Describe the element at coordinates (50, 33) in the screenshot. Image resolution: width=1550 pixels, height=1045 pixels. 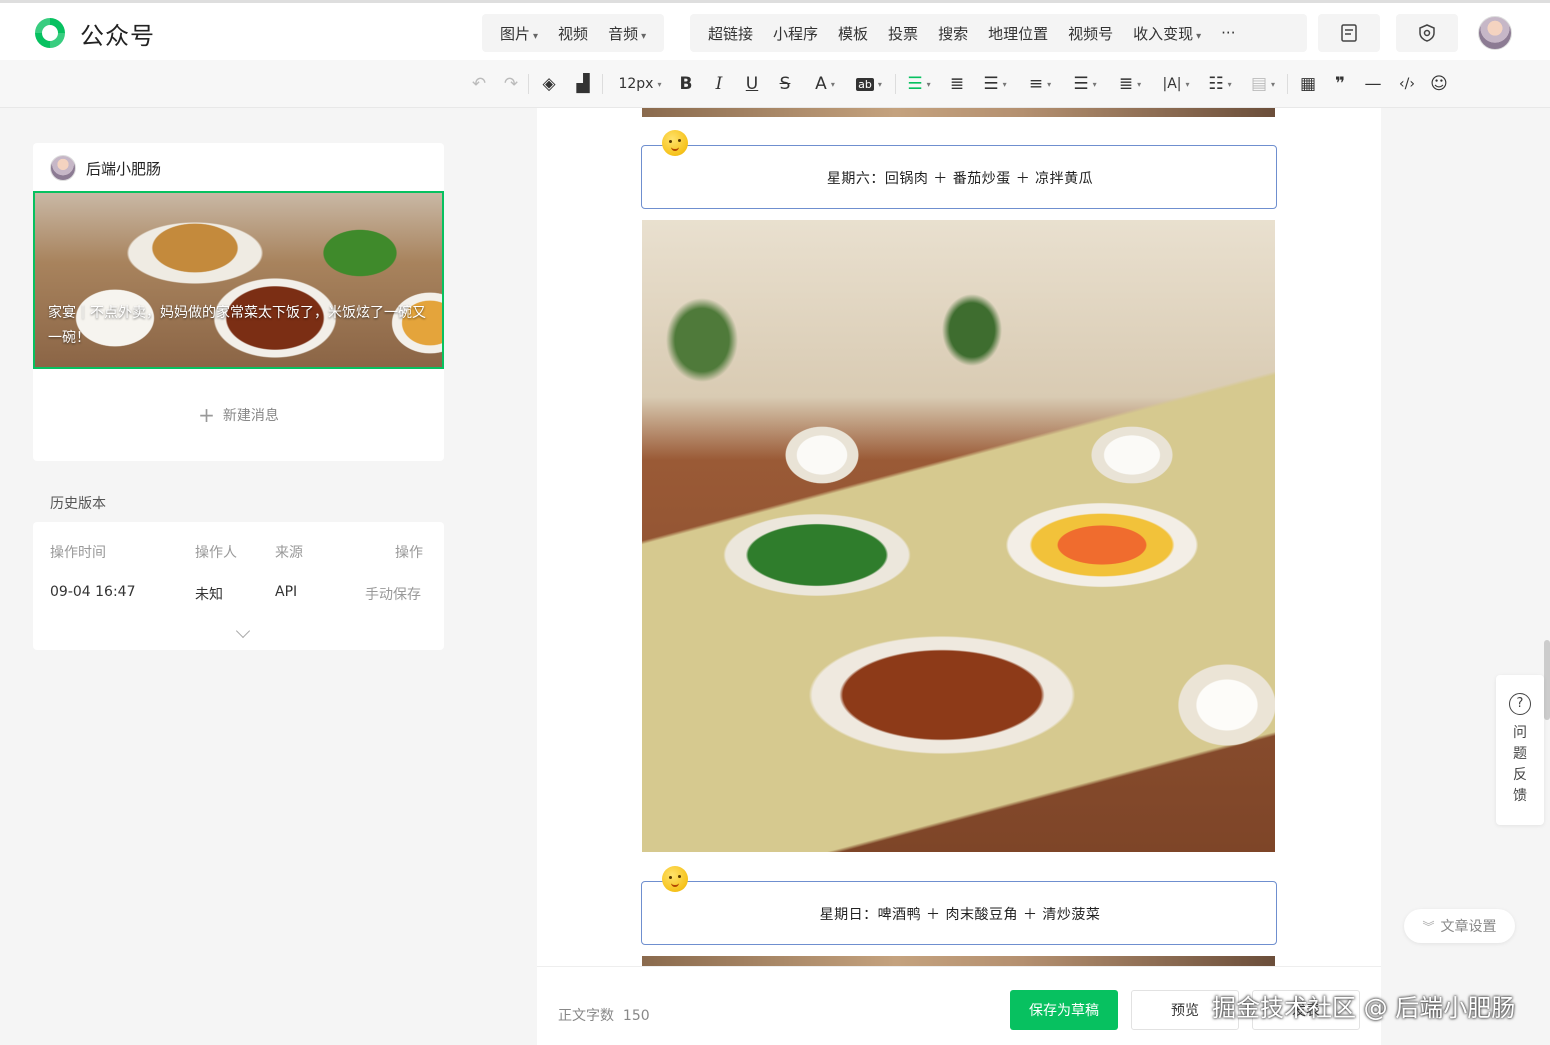
I see `wechat-official-logo-icon` at that location.